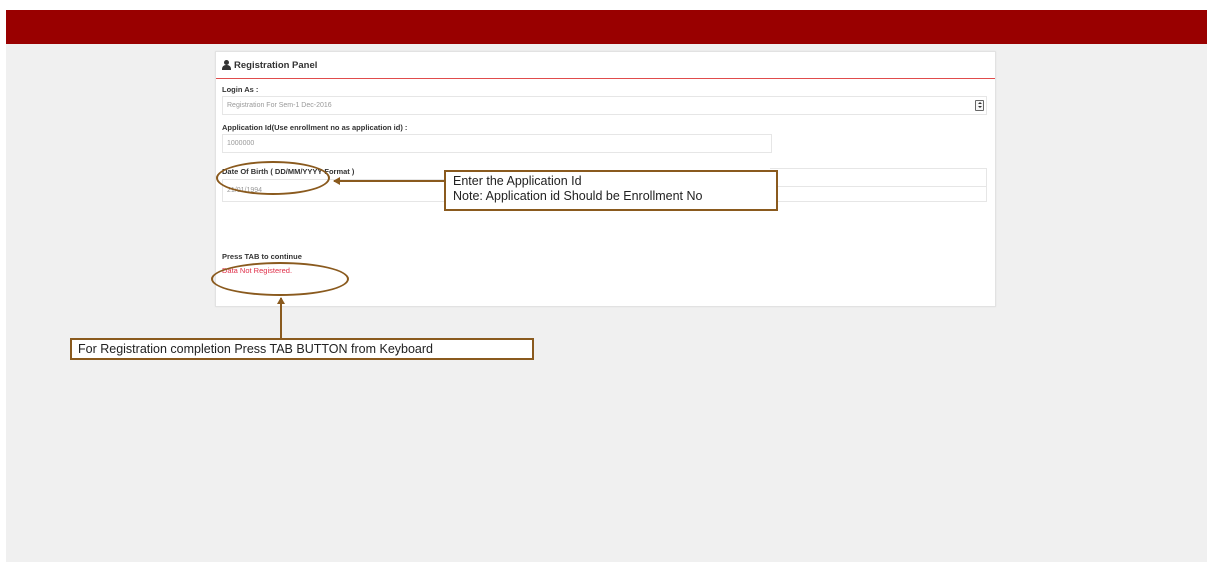  What do you see at coordinates (979, 105) in the screenshot?
I see `select-arrows-icon` at bounding box center [979, 105].